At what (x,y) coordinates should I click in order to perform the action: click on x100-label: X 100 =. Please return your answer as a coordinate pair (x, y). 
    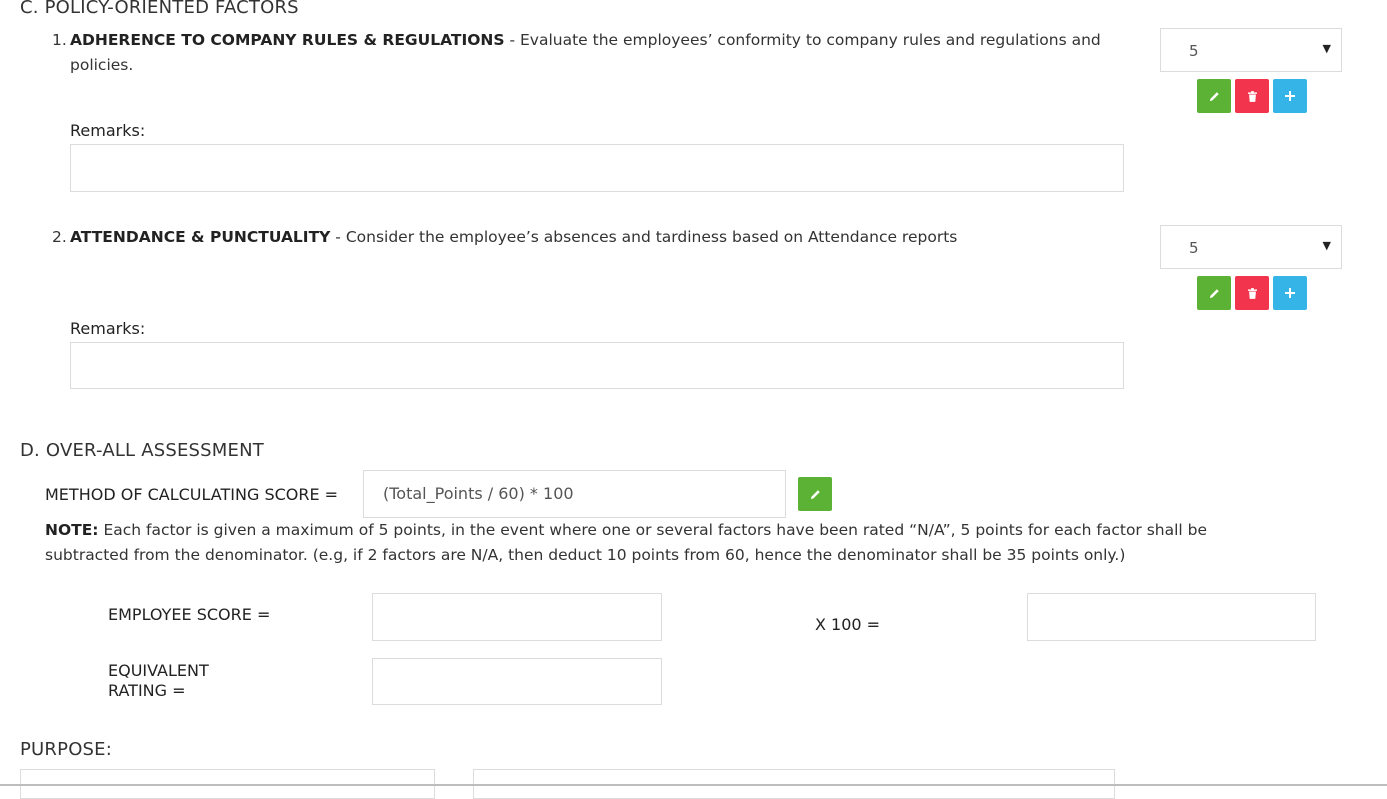
    Looking at the image, I should click on (848, 624).